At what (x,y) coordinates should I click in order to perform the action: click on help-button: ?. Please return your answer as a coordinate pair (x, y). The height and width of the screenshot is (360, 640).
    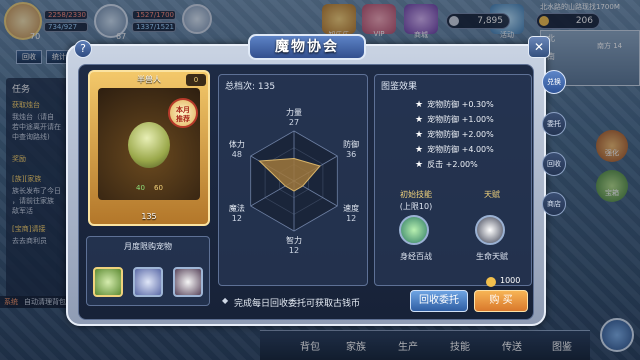
    Looking at the image, I should click on (83, 49).